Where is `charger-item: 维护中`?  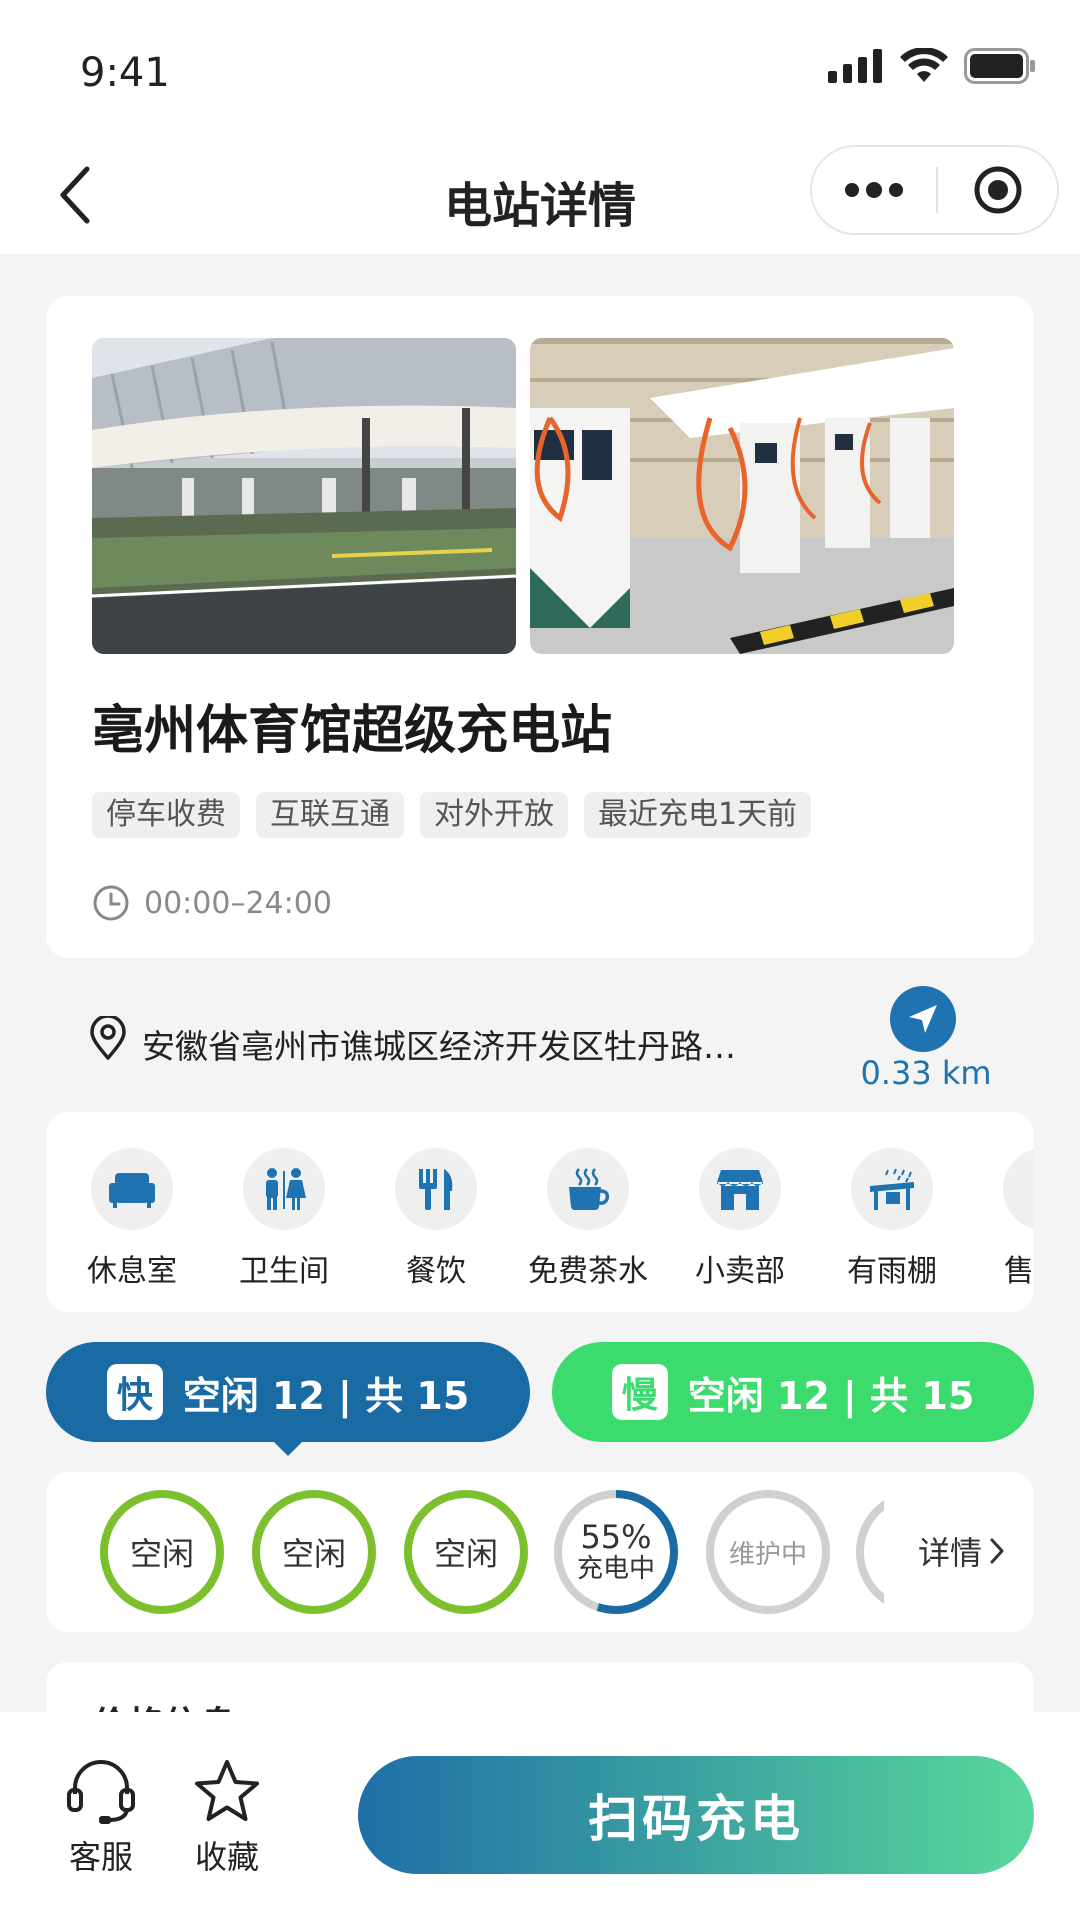 charger-item: 维护中 is located at coordinates (768, 1552).